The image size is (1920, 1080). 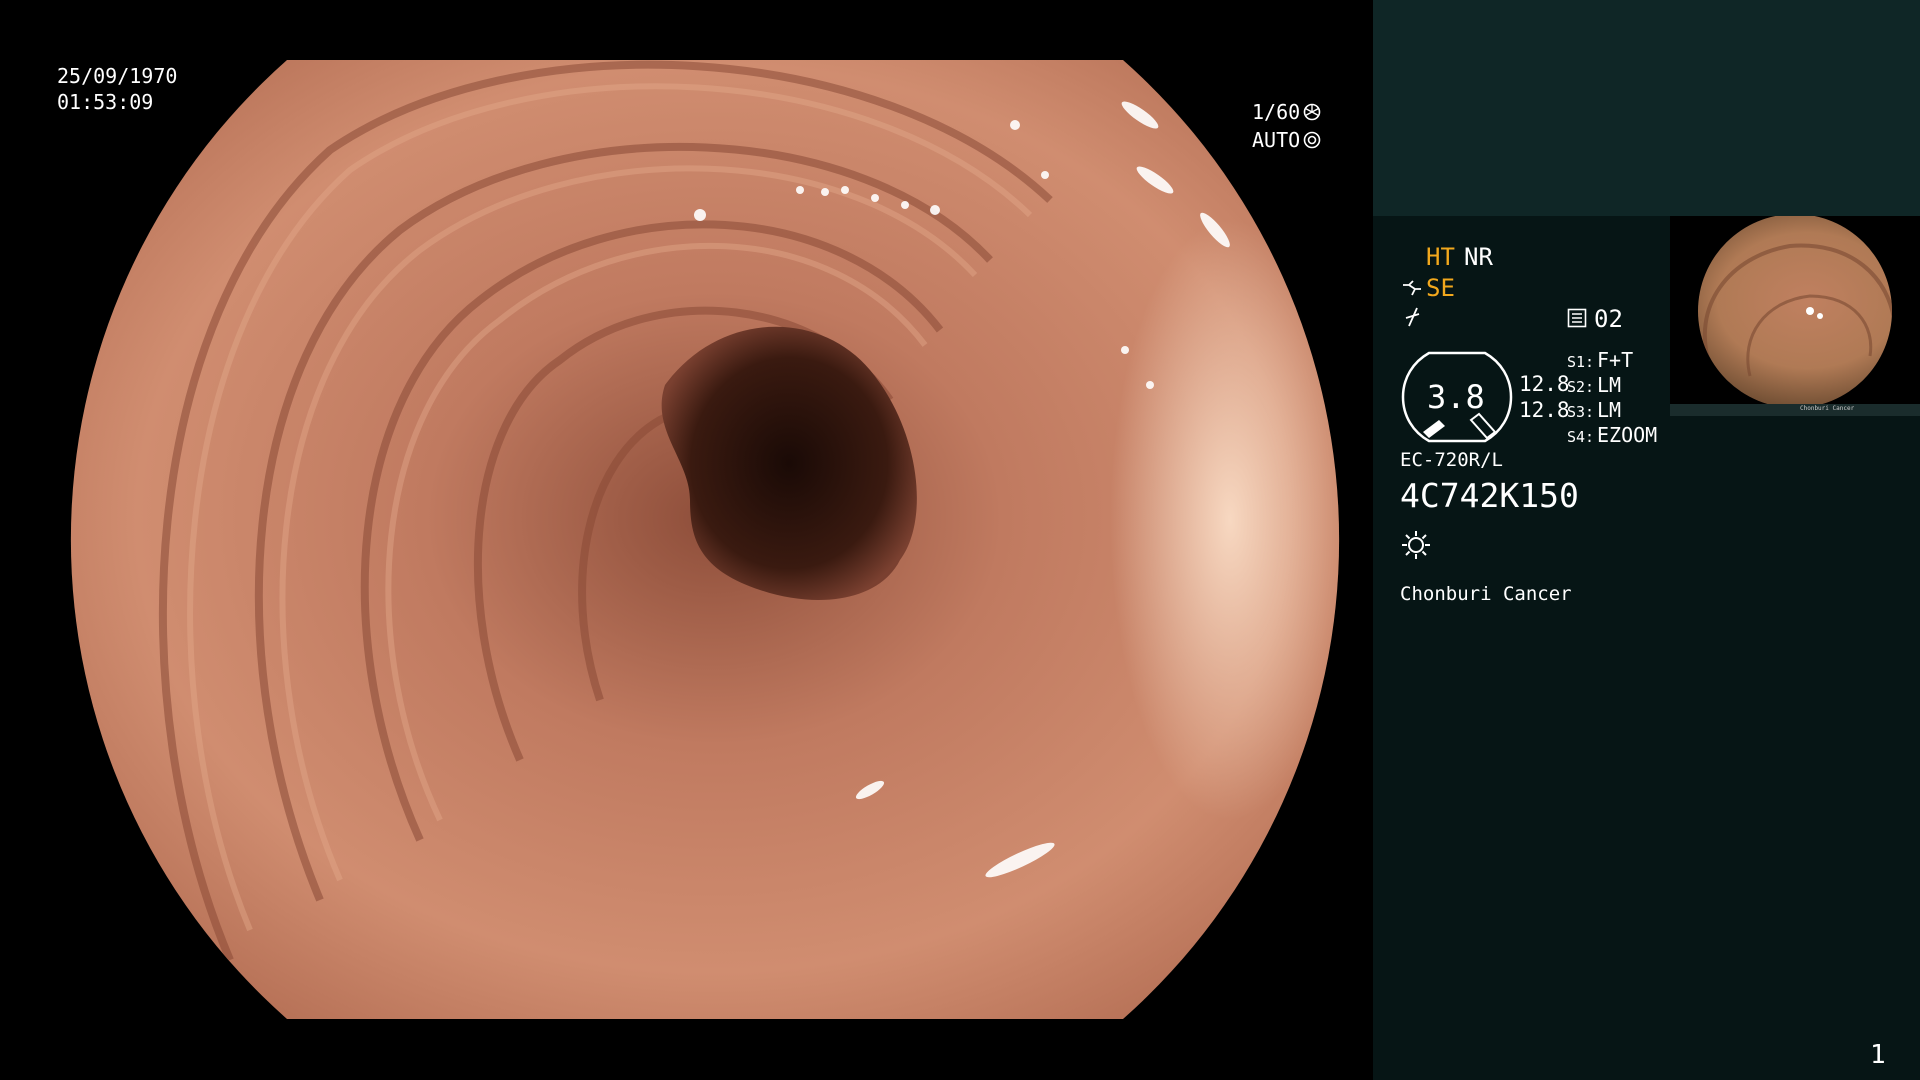 I want to click on panel-header-area, so click(x=1646, y=108).